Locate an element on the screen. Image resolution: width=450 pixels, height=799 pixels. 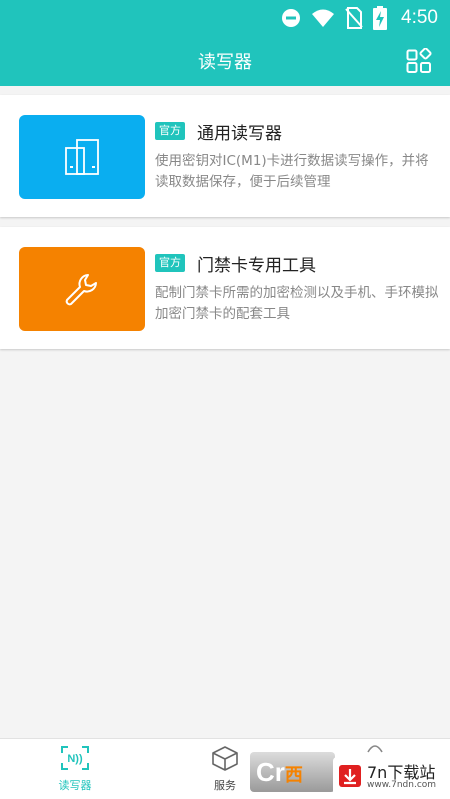
wifi-icon is located at coordinates (323, 18).